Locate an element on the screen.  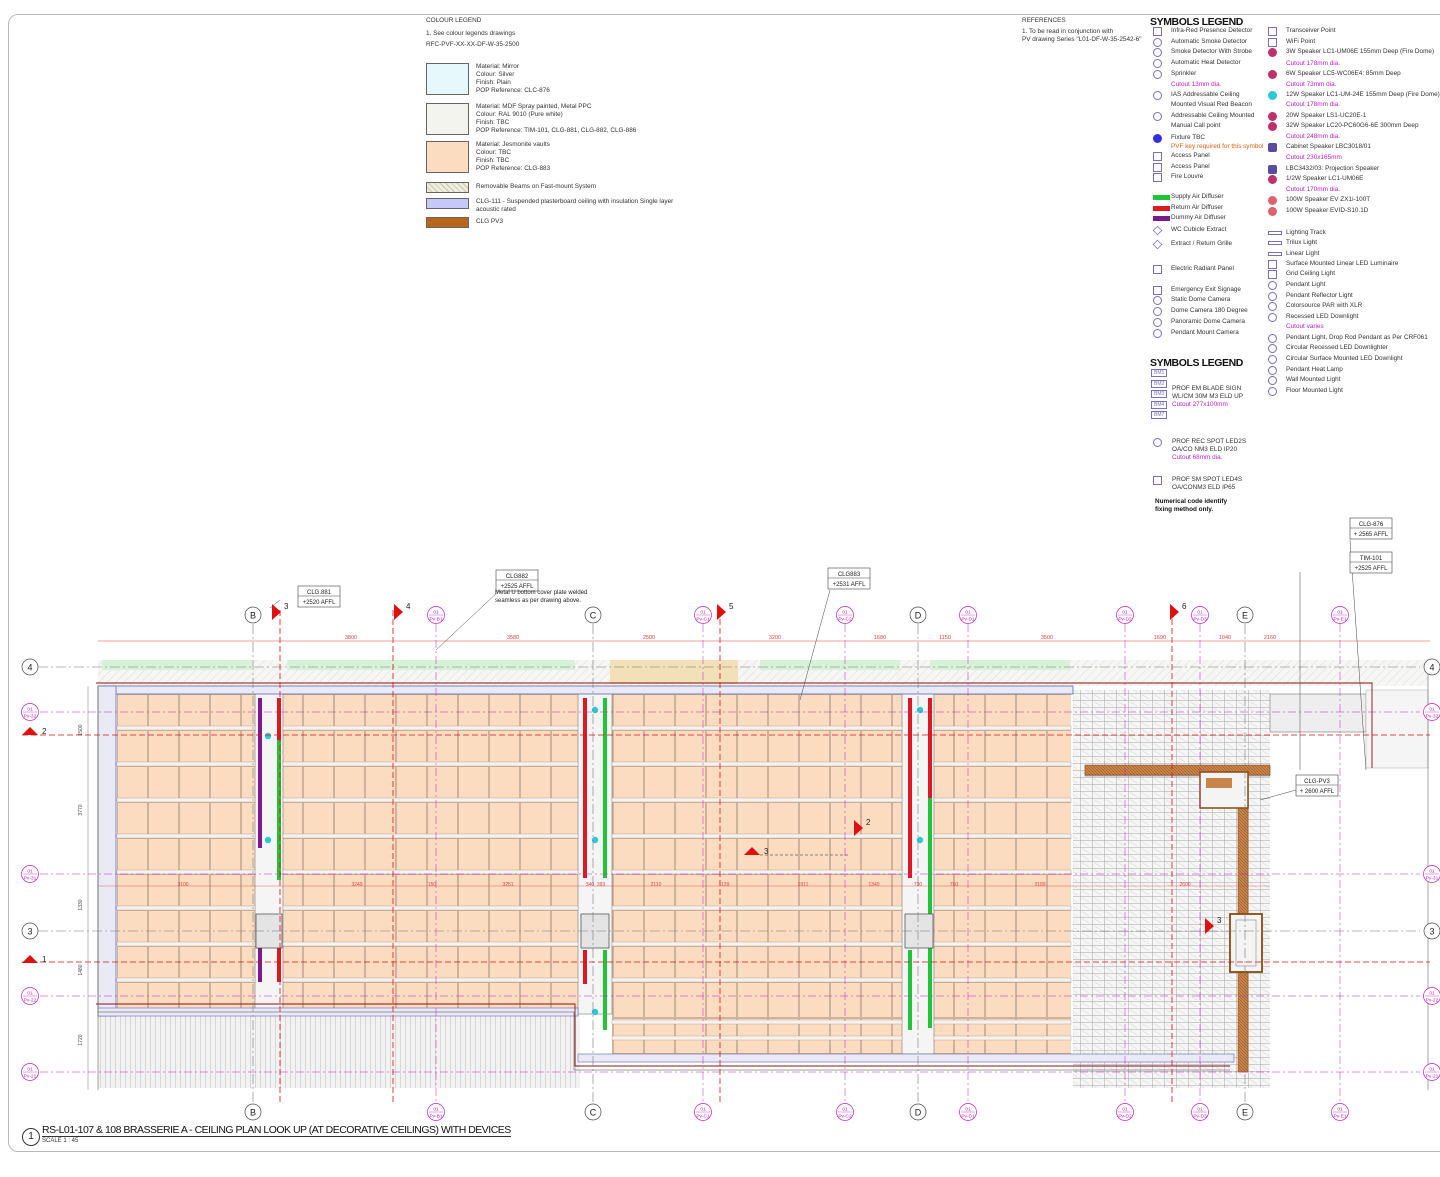
left-dimension-value: 3770 is located at coordinates (81, 809).